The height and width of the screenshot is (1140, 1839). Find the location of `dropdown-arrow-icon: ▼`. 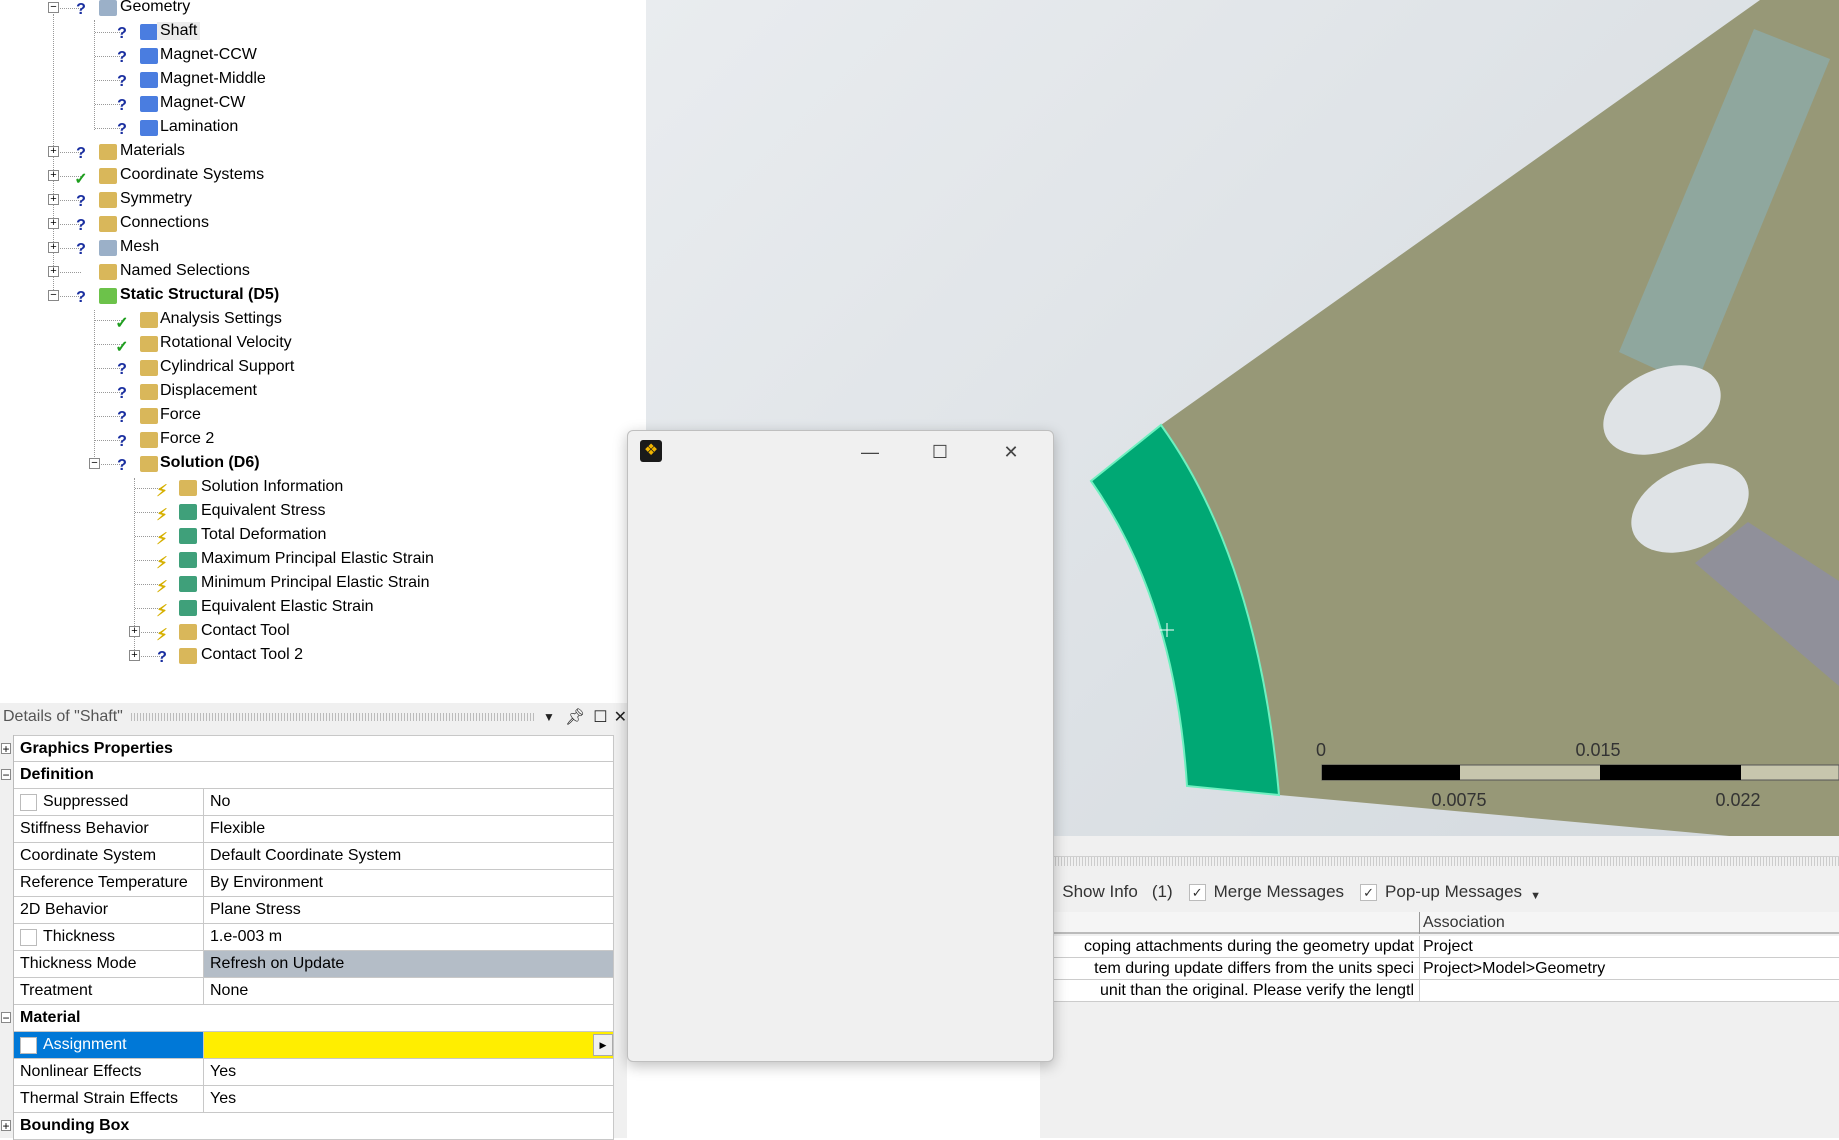

dropdown-arrow-icon: ▼ is located at coordinates (1535, 896).